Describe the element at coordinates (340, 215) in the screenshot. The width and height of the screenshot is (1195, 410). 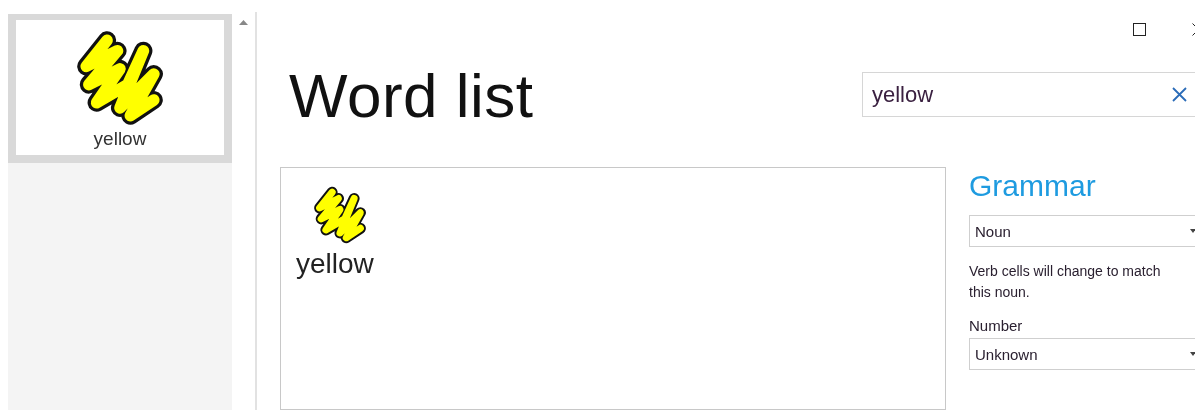
I see `scribble-icon` at that location.